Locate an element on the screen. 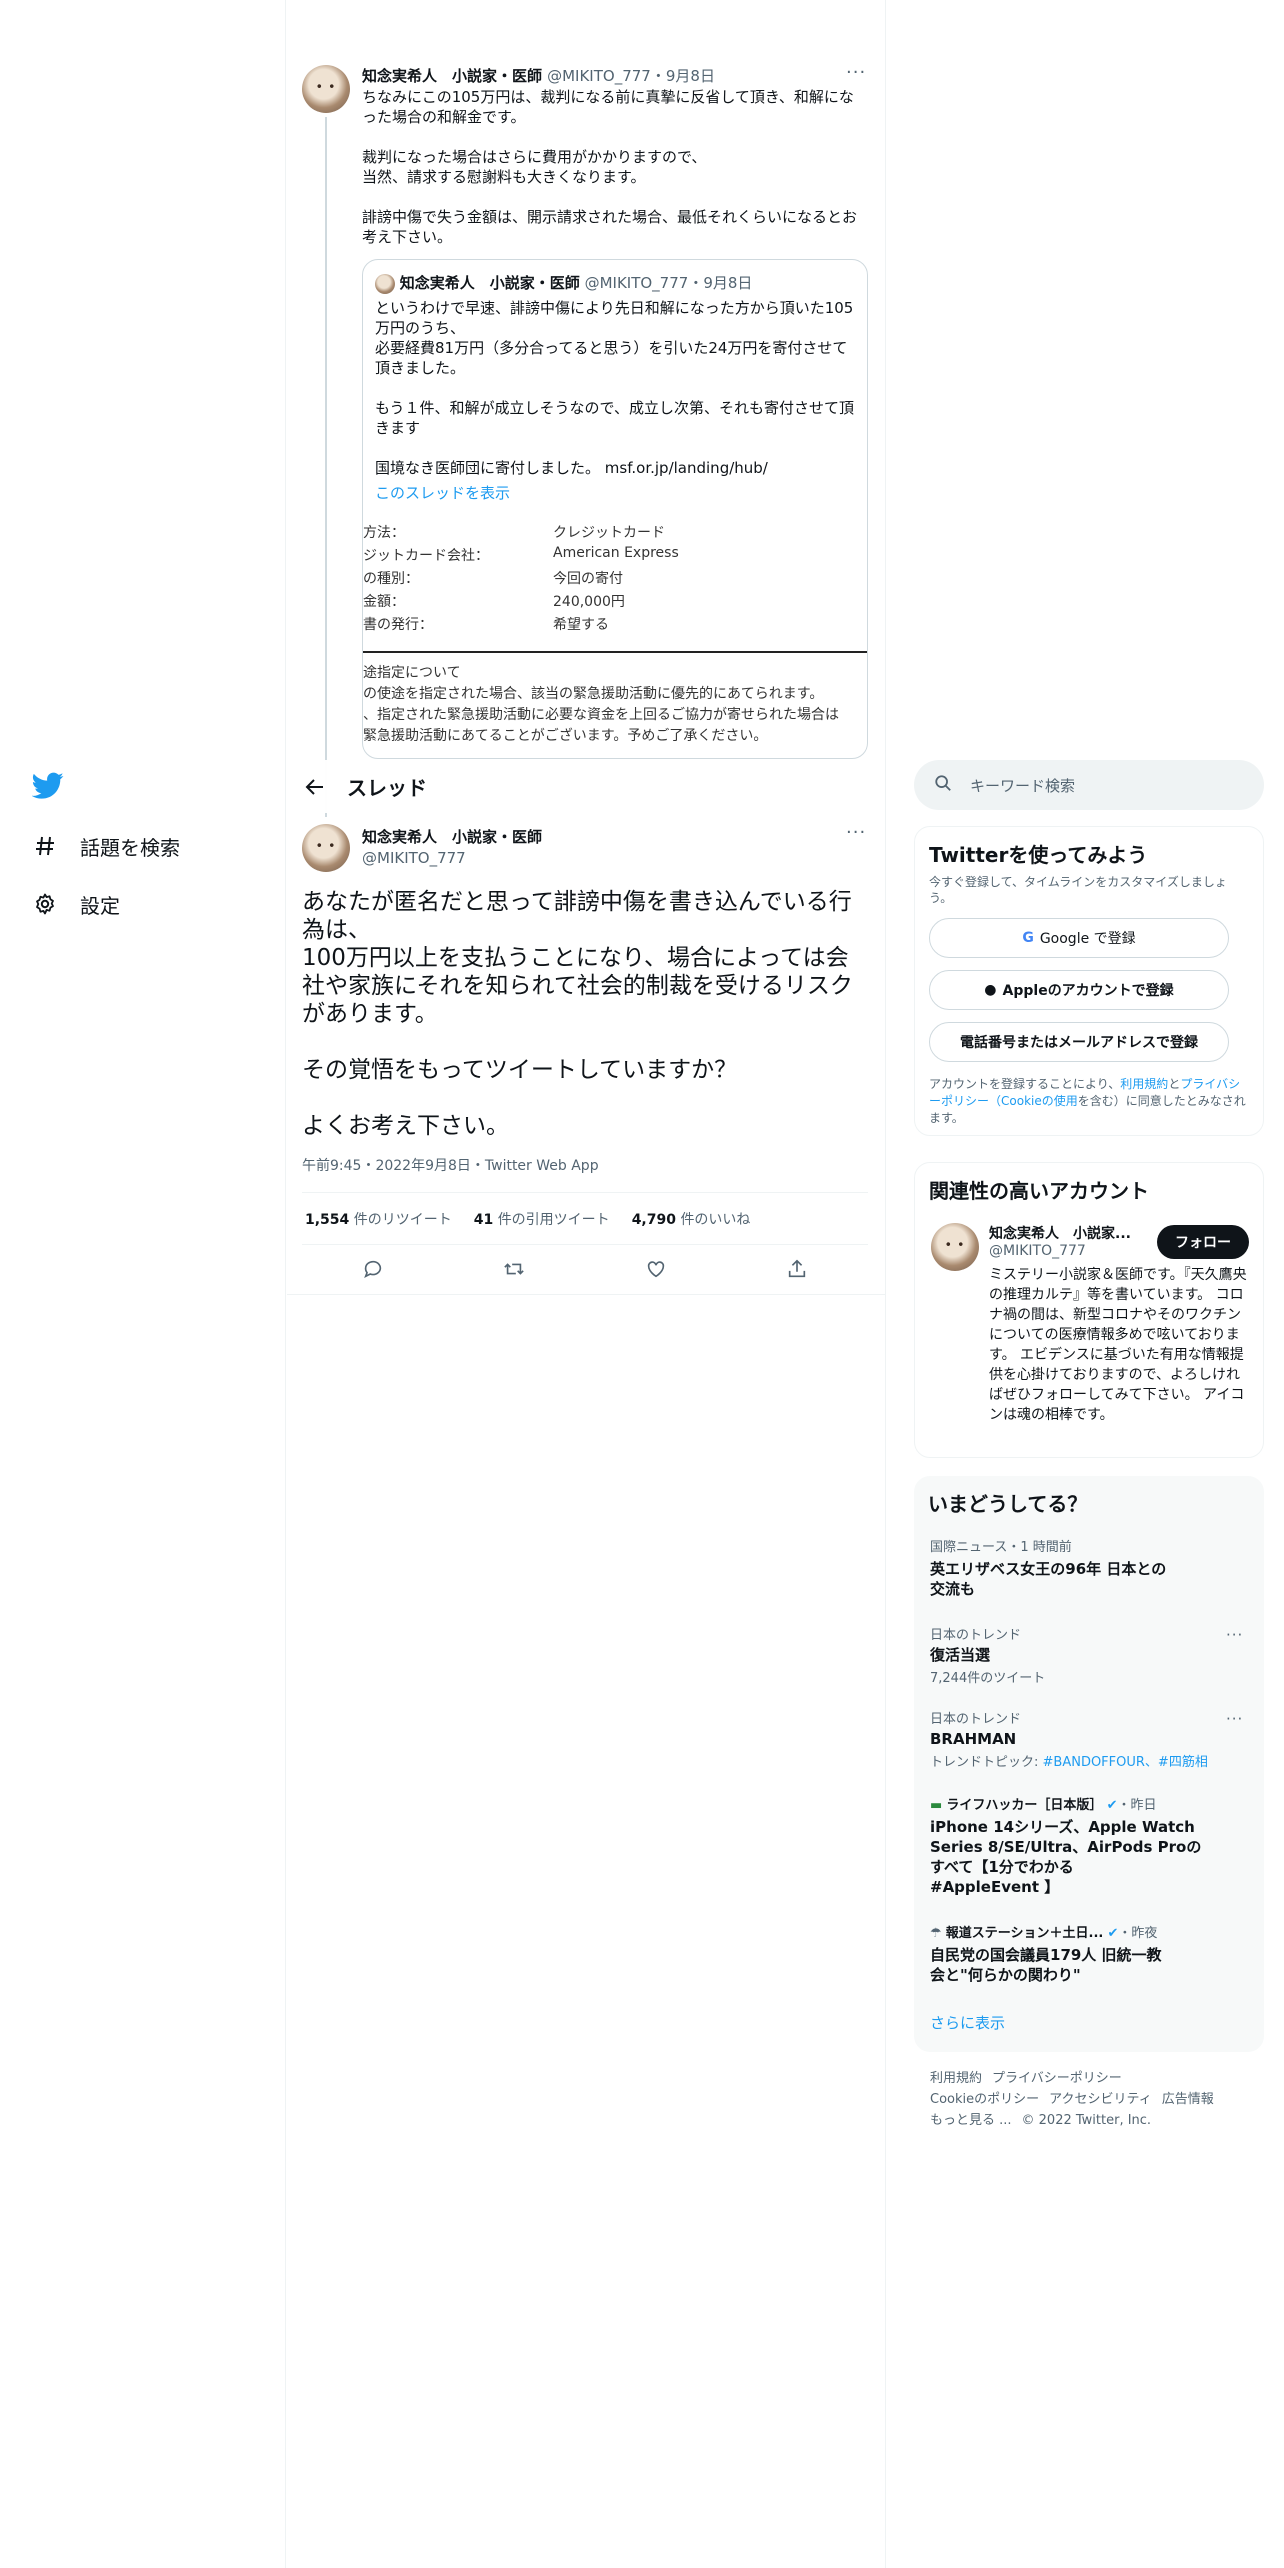  nav-item-explore: 話題を検索 is located at coordinates (106, 846).